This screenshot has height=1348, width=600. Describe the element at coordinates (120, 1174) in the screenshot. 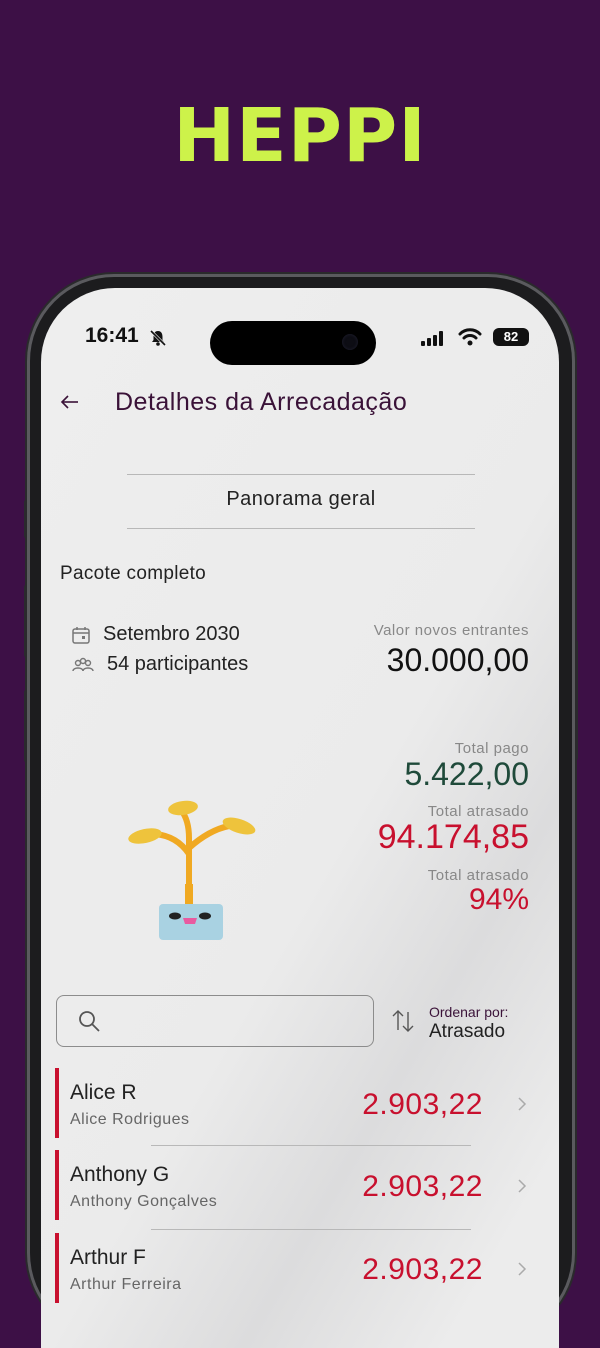

I see `participant-short-name: Anthony G` at that location.